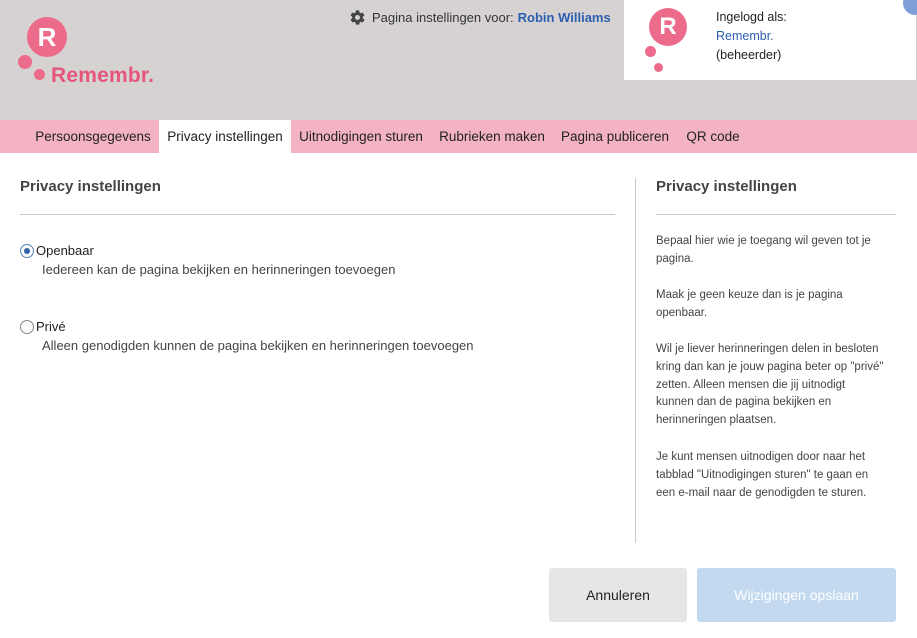 The width and height of the screenshot is (917, 638). What do you see at coordinates (776, 214) in the screenshot?
I see `help-divider` at bounding box center [776, 214].